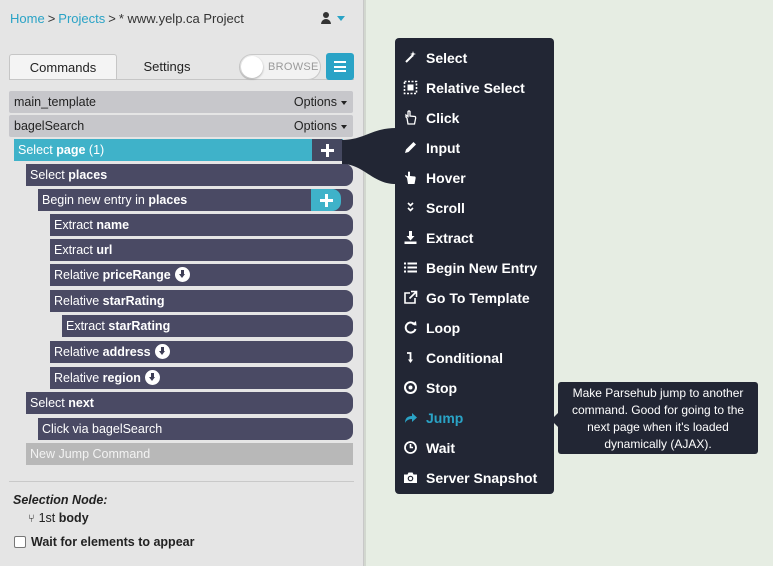  I want to click on menu-item-begin-new-entry: Begin New Entry, so click(474, 267).